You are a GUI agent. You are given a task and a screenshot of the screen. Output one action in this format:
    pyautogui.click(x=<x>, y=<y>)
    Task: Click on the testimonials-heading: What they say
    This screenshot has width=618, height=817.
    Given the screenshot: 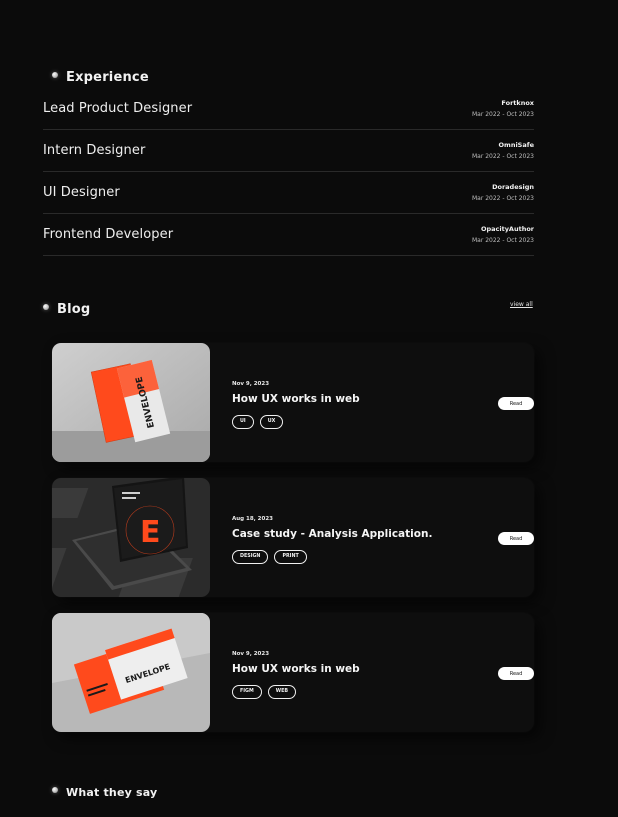 What is the action you would take?
    pyautogui.click(x=104, y=792)
    